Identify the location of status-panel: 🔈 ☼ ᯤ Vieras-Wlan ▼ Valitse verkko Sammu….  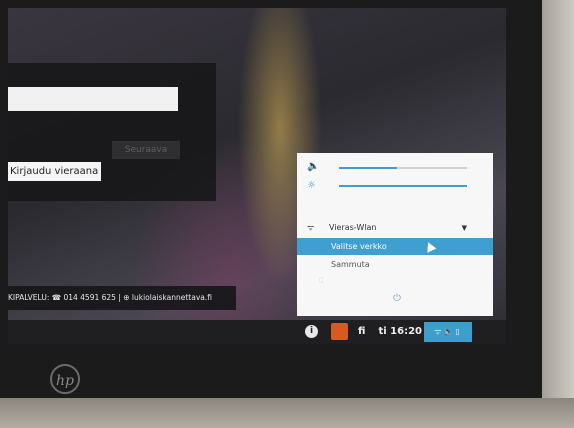
(395, 234).